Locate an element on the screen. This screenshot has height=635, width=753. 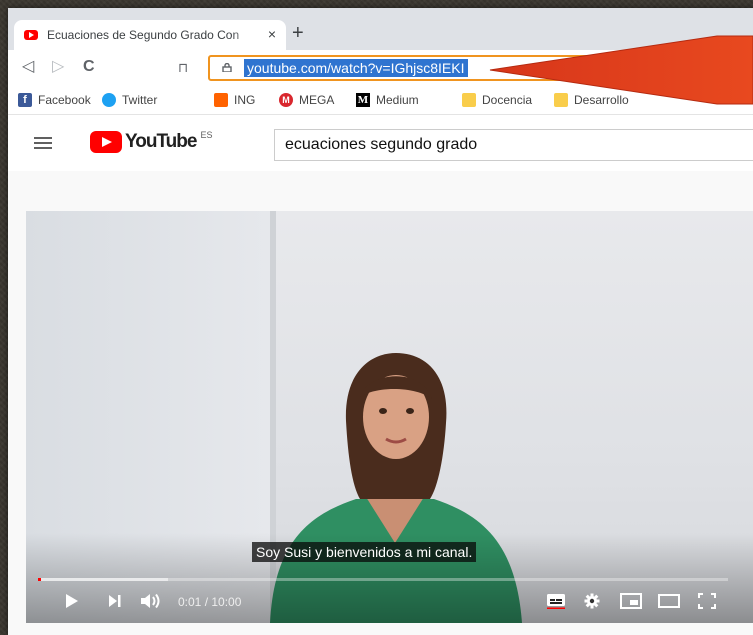
lock-icon is located at coordinates (227, 67).